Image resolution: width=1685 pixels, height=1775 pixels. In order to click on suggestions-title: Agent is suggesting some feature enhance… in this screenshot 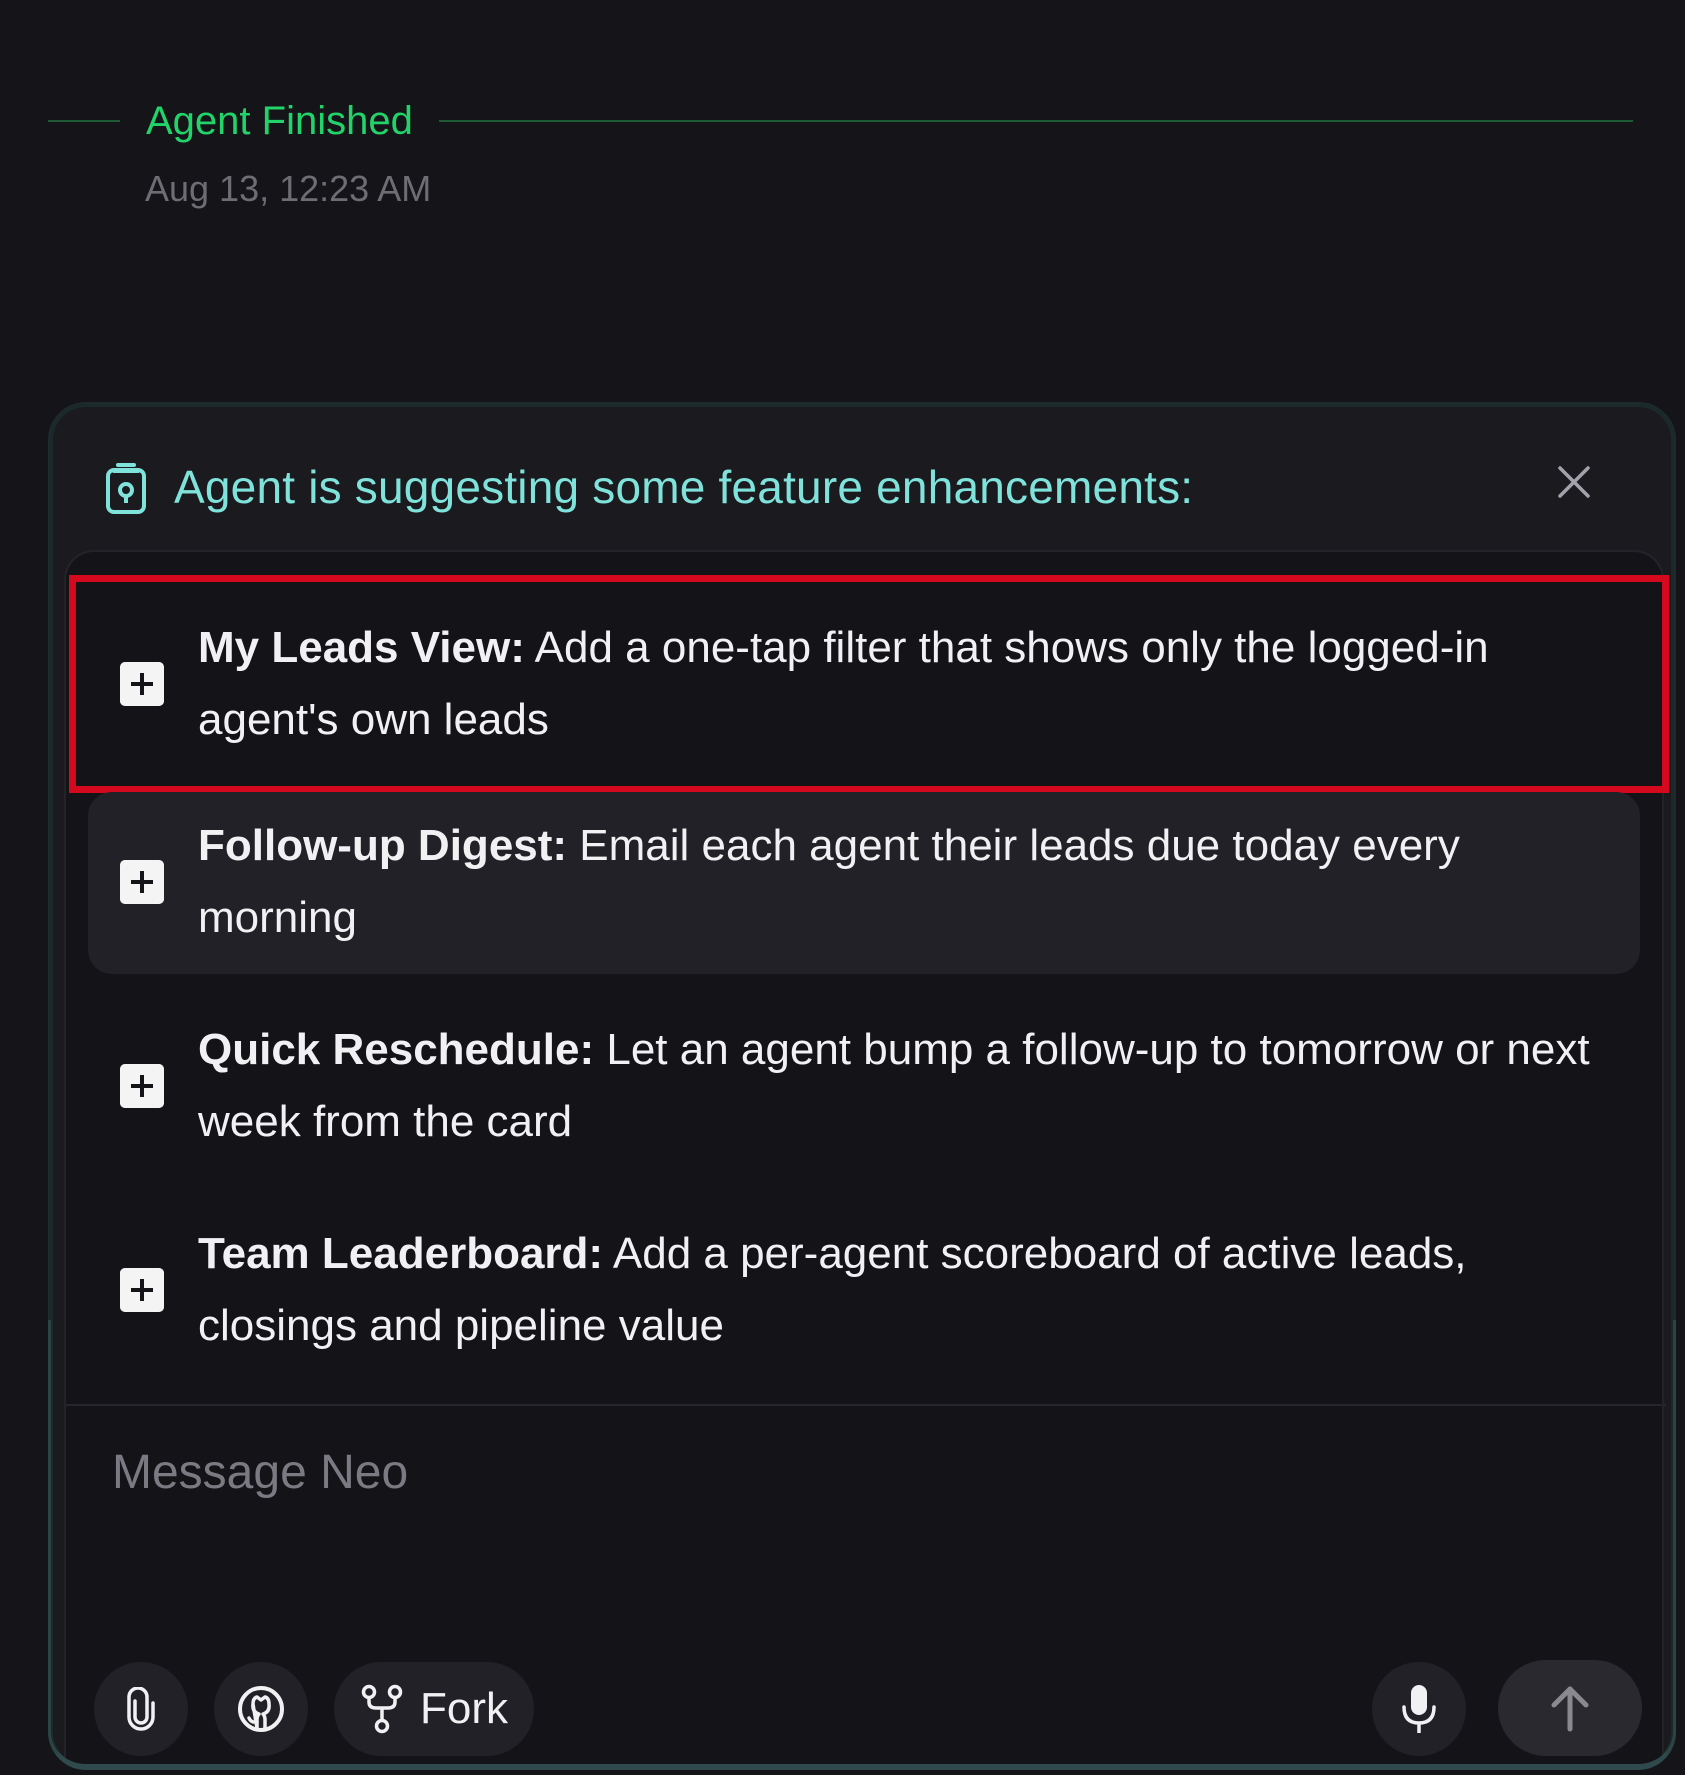, I will do `click(684, 487)`.